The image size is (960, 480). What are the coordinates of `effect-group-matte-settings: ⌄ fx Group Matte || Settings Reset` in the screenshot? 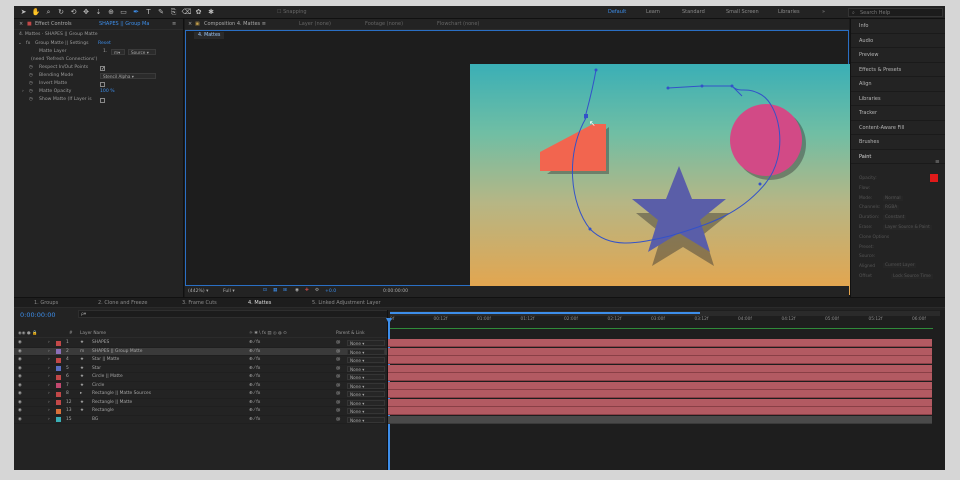 It's located at (99, 44).